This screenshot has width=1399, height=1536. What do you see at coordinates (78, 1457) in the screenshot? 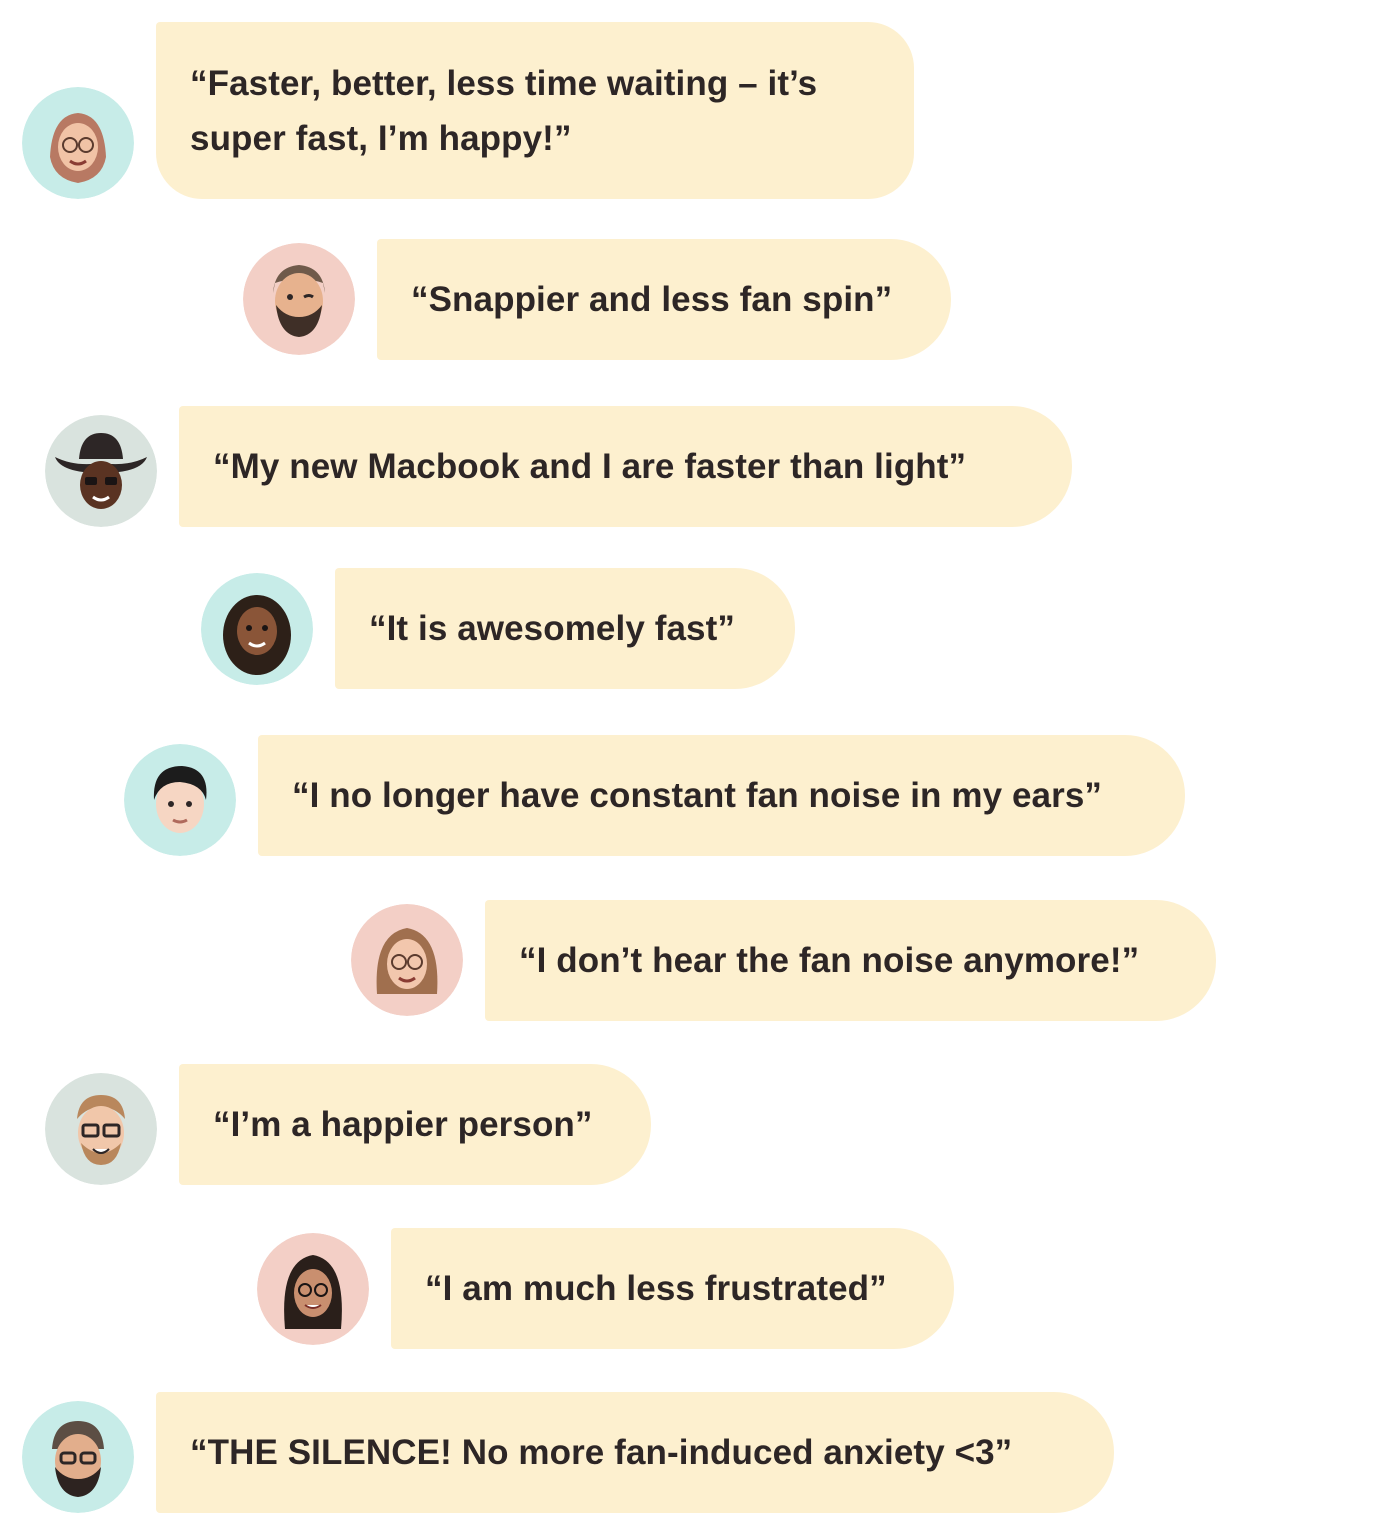
I see `memoji-man-beanie-beard-icon` at bounding box center [78, 1457].